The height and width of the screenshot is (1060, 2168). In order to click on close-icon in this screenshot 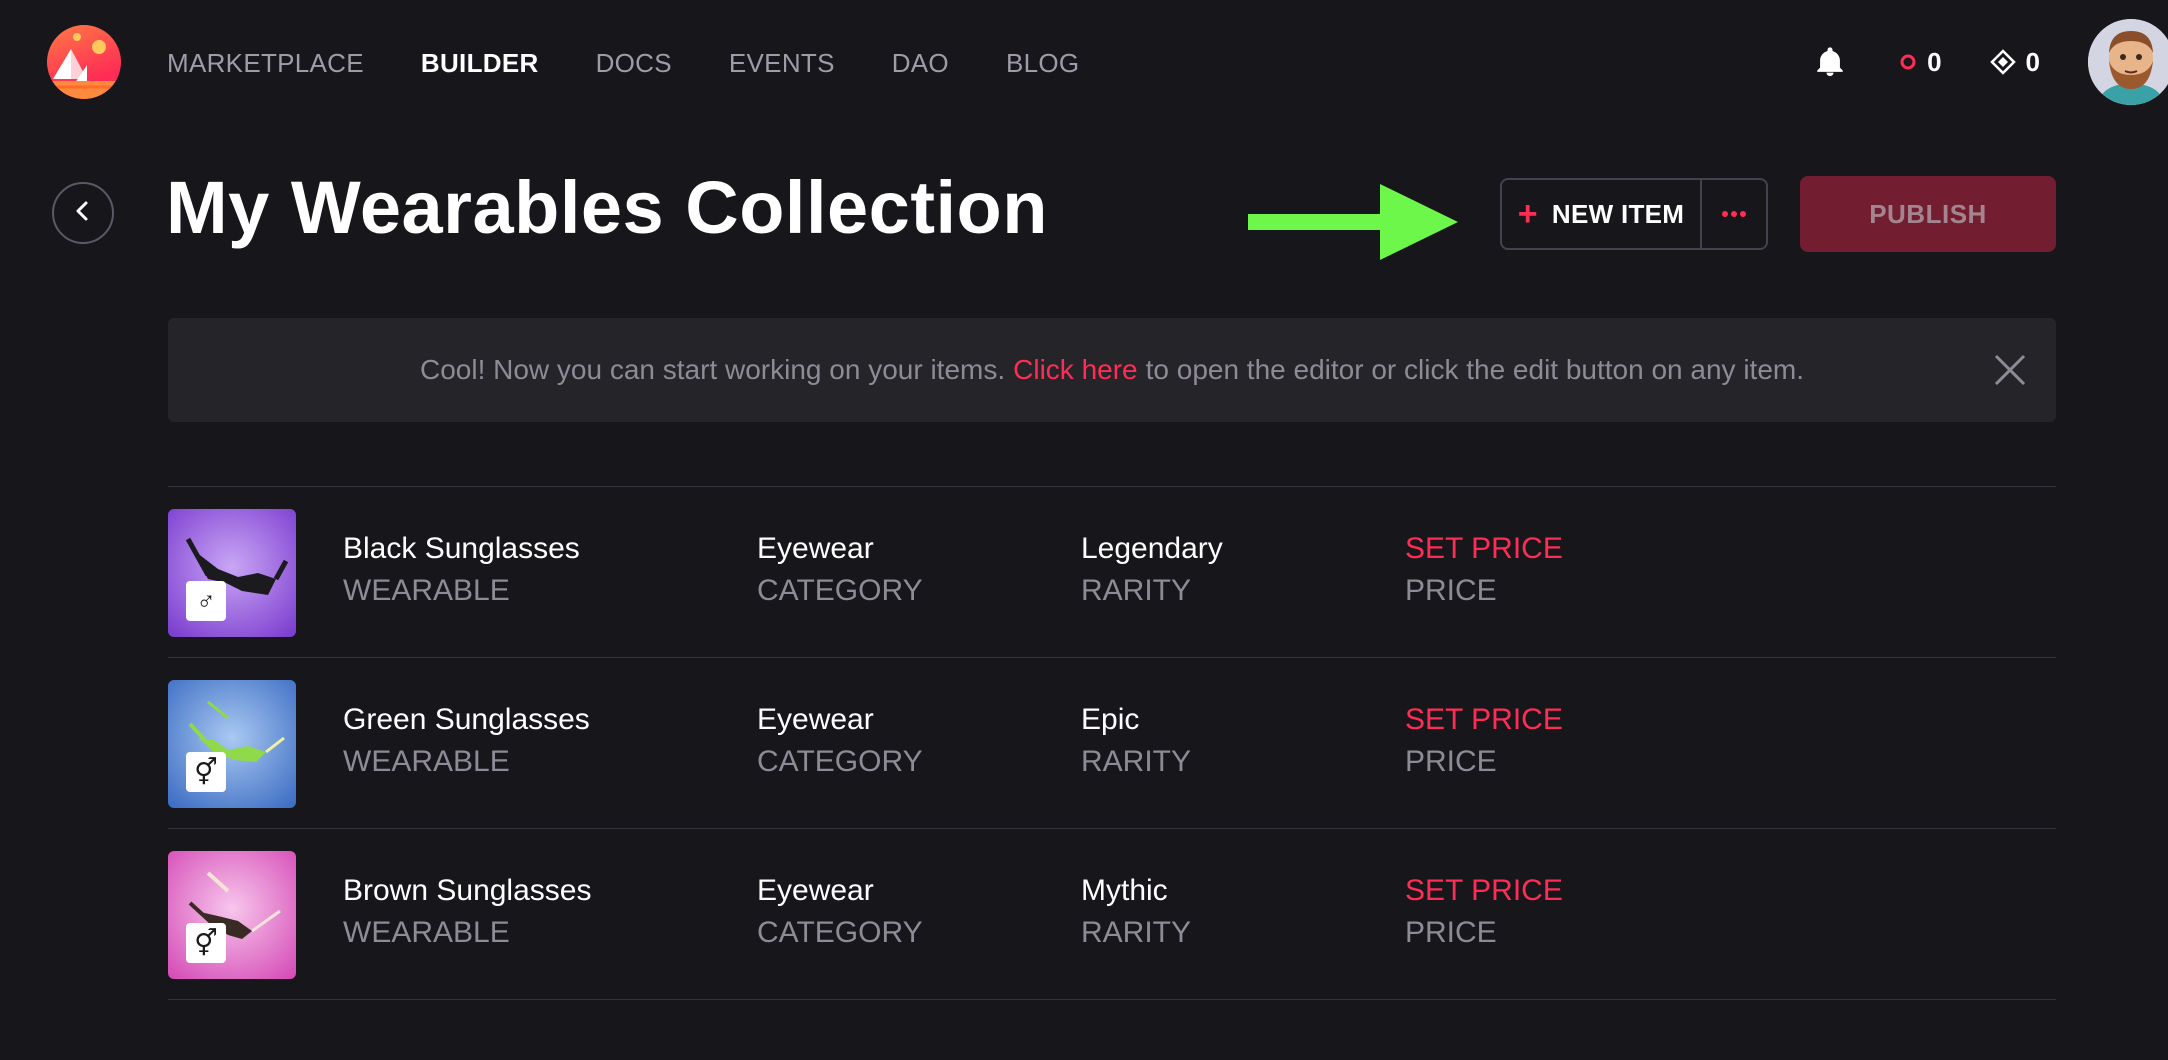, I will do `click(2010, 370)`.